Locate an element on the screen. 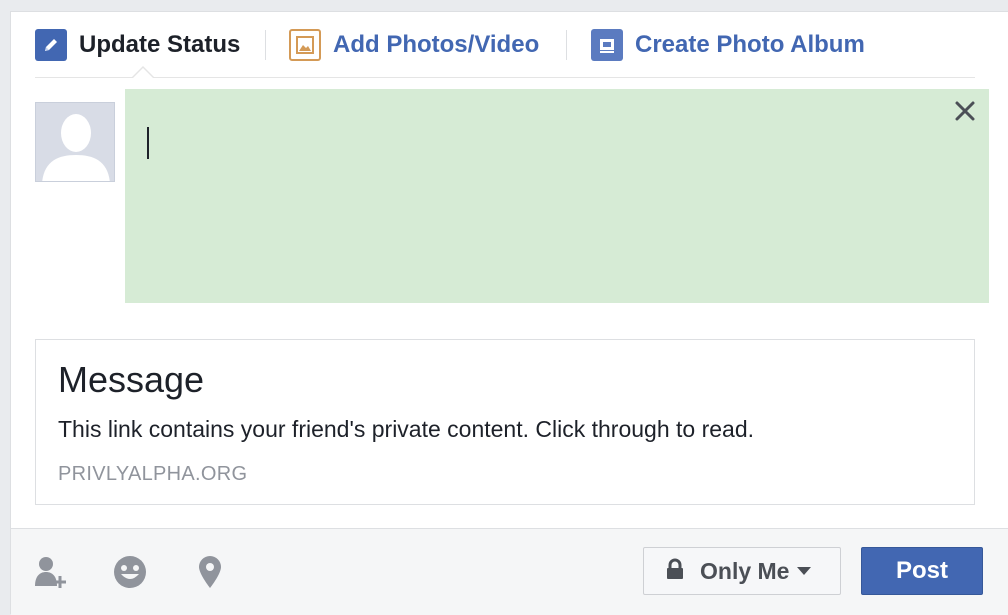  post-button: Post is located at coordinates (922, 571).